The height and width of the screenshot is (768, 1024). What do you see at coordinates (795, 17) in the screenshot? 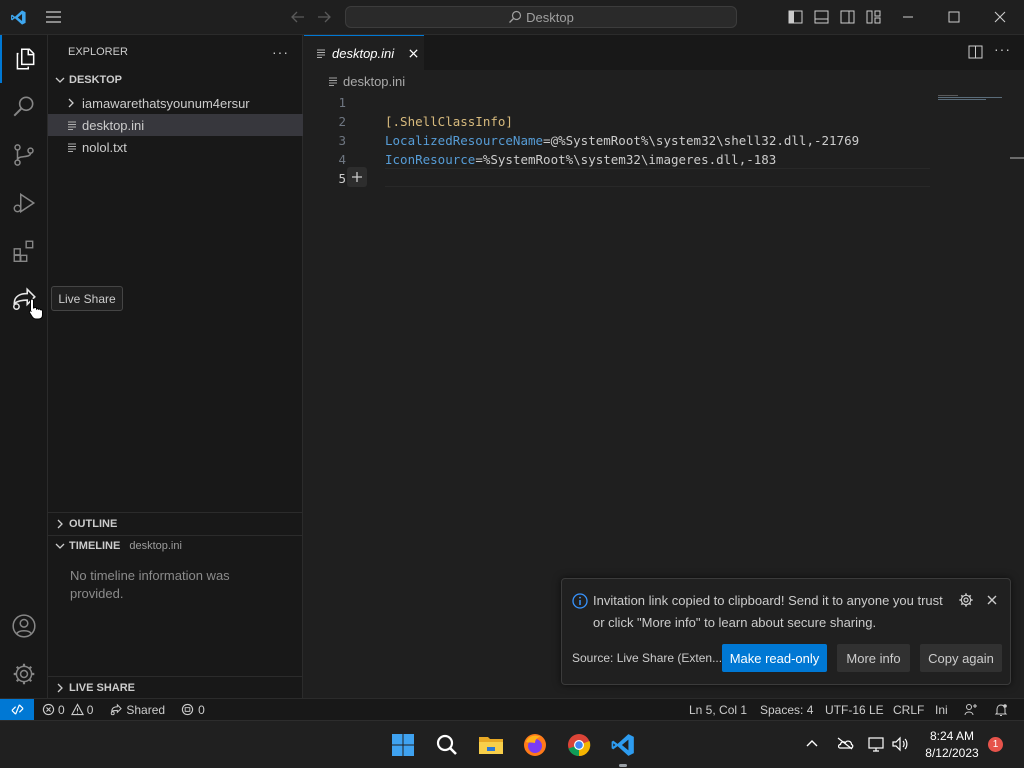
I see `toggle-primary-sidebar-icon` at bounding box center [795, 17].